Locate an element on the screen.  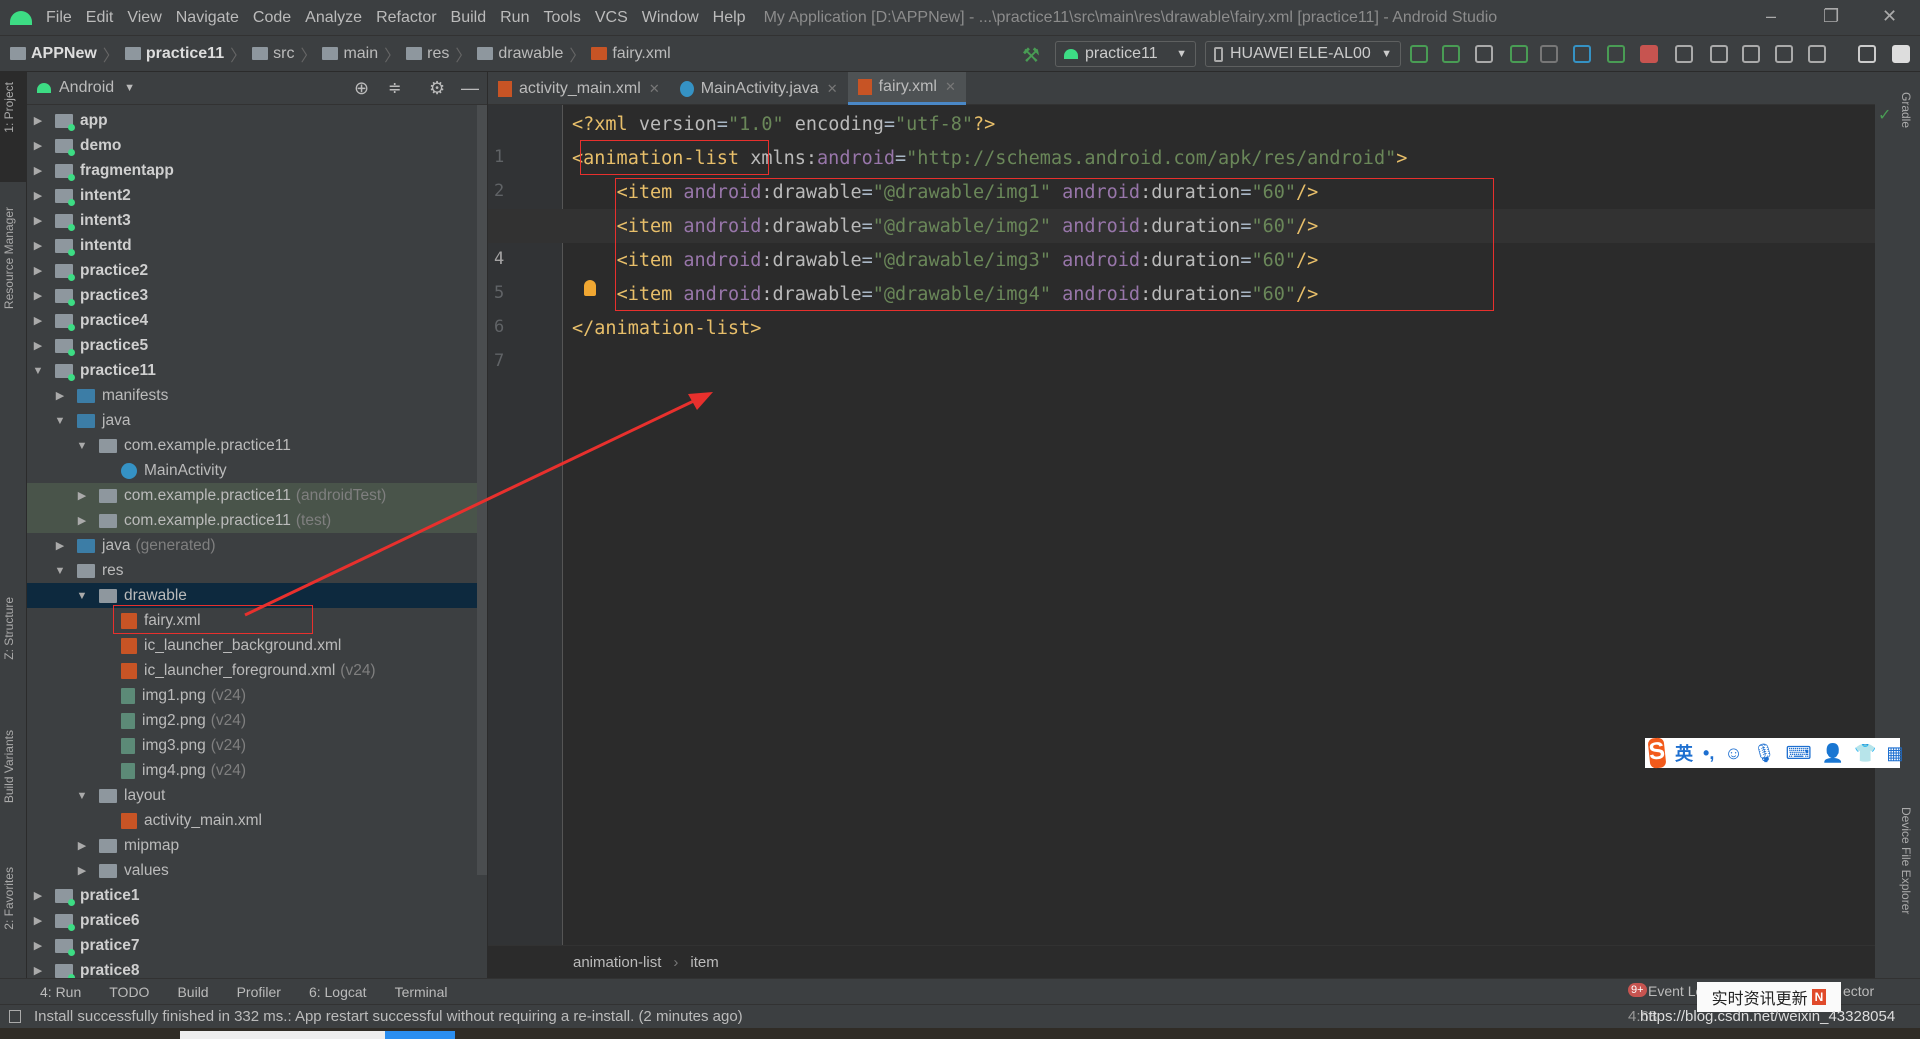
annotation-arrow is located at coordinates (478, 504).